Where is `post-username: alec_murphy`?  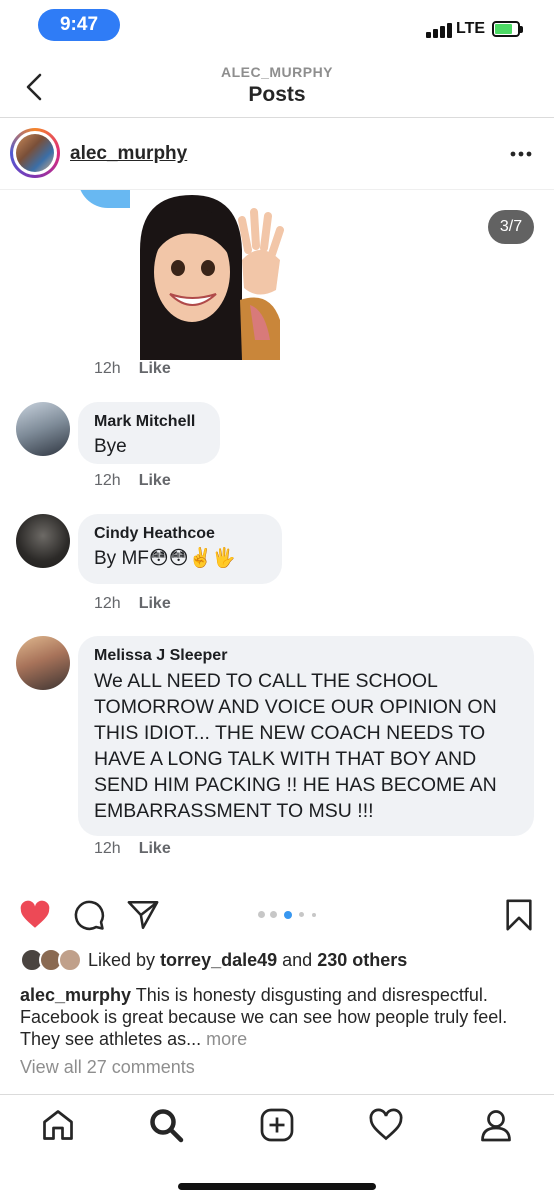
post-username: alec_murphy is located at coordinates (128, 154).